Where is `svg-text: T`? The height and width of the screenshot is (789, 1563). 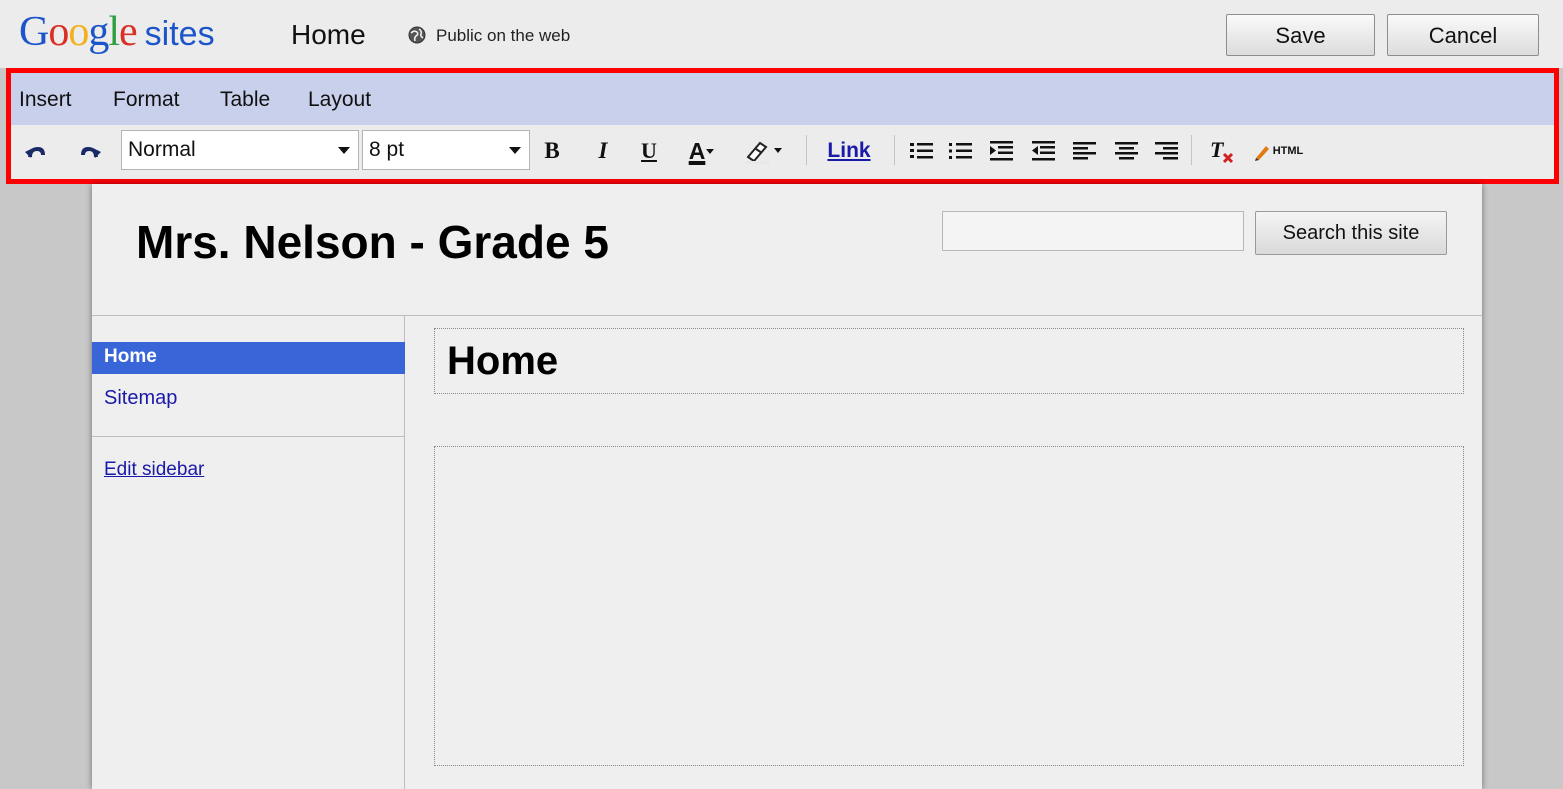
svg-text: T is located at coordinates (1217, 149).